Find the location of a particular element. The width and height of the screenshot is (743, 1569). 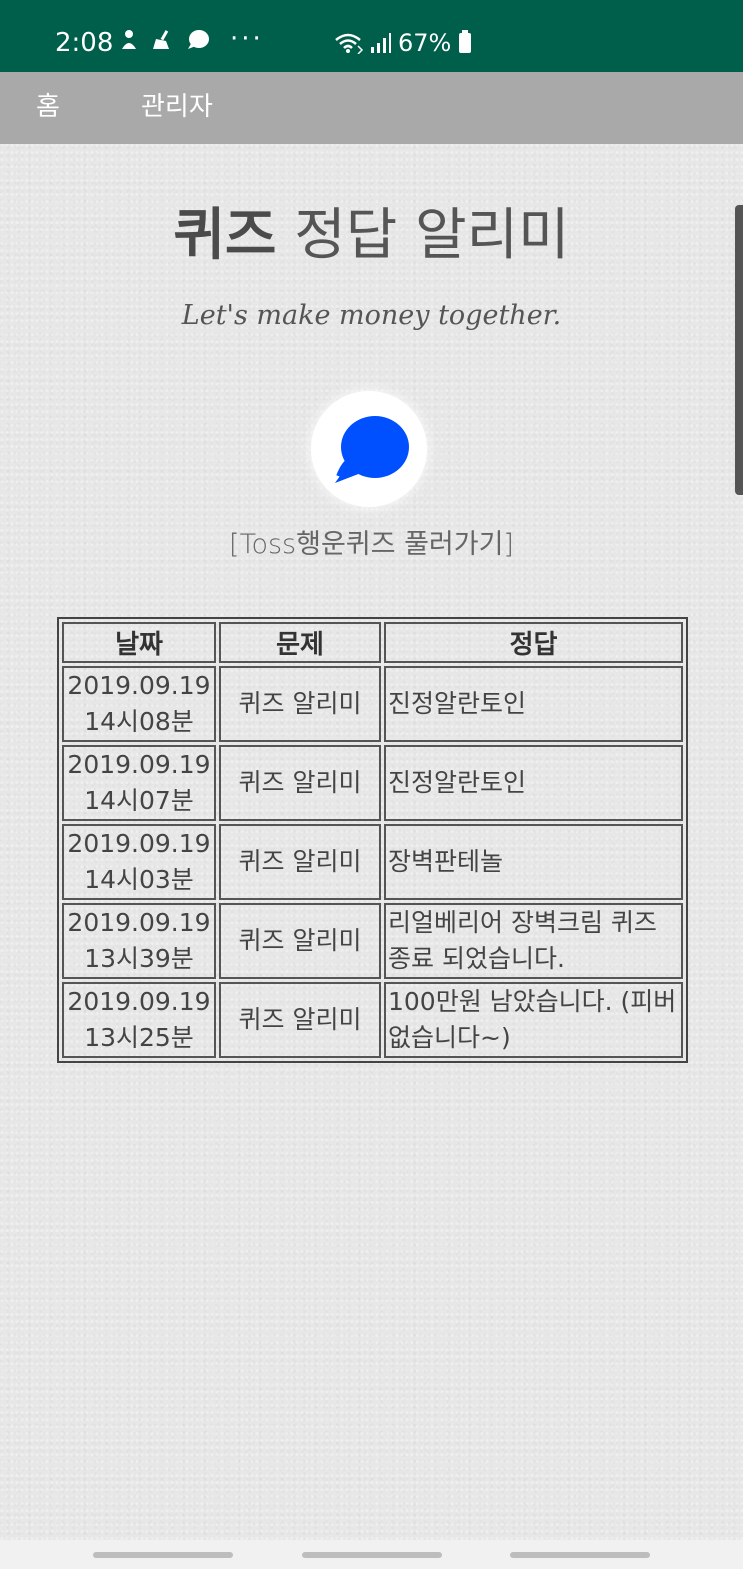

battery-percent: 67% is located at coordinates (425, 43).